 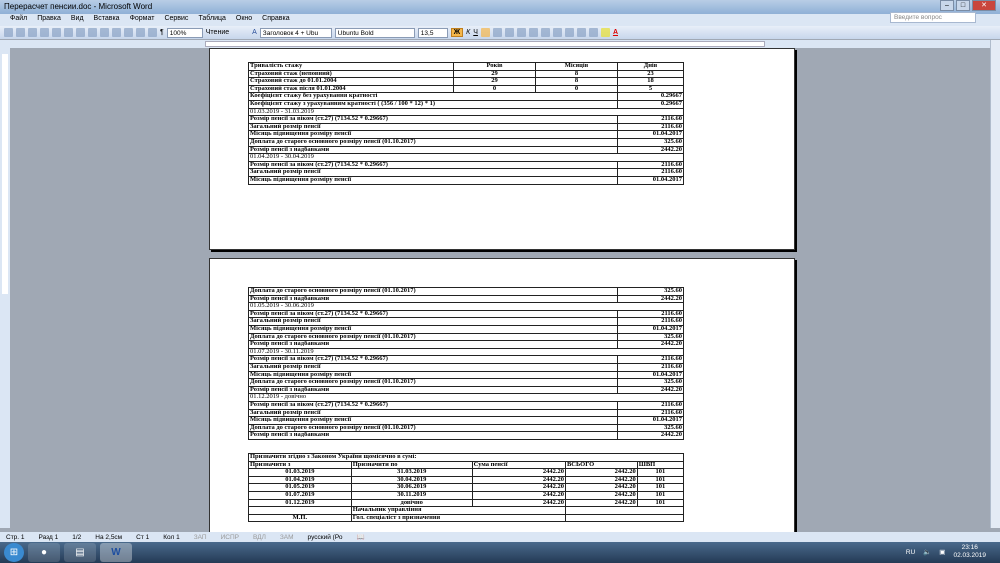 I want to click on menu-item: Таблица, so click(x=211, y=20).